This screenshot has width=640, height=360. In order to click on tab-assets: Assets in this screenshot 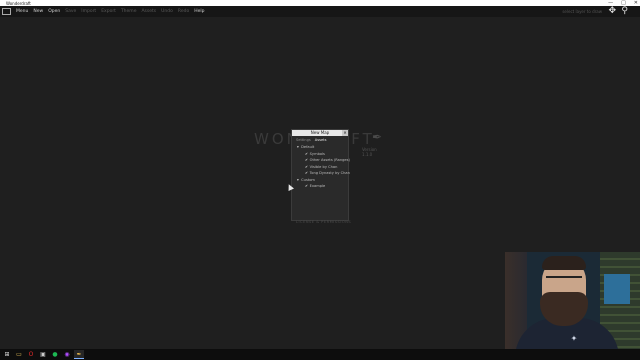, I will do `click(321, 140)`.